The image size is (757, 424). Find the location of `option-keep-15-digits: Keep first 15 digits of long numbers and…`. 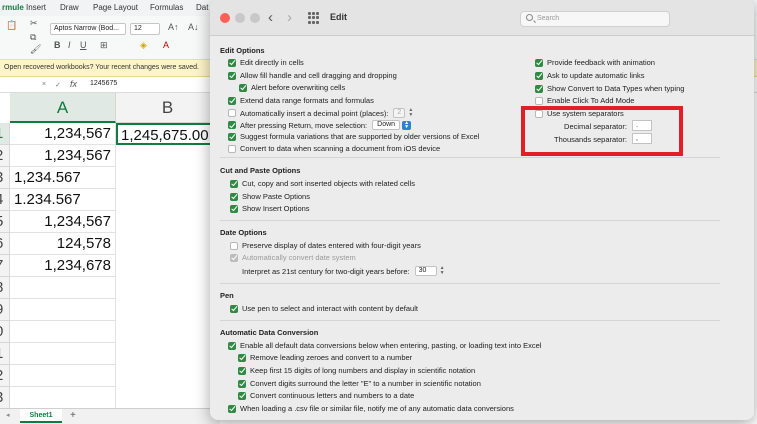

option-keep-15-digits: Keep first 15 digits of long numbers and… is located at coordinates (356, 370).